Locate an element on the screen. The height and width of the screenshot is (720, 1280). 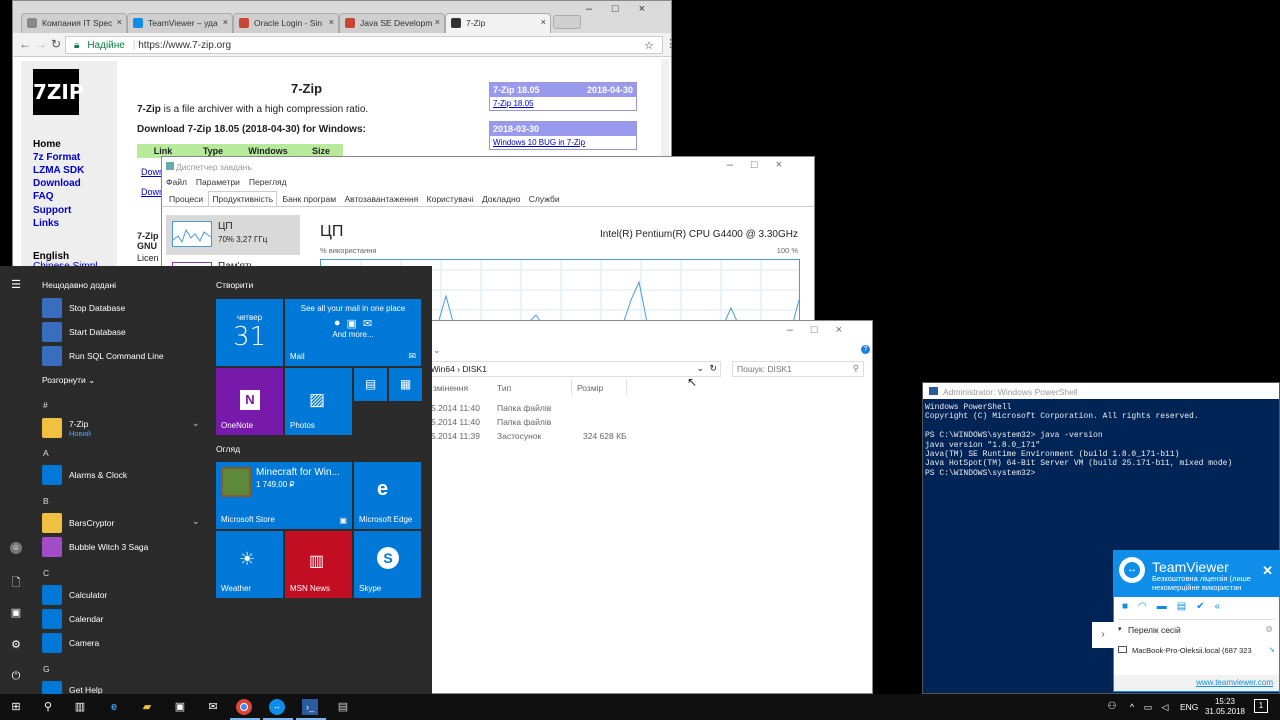
weather-tile: ☀ Weather is located at coordinates (249, 564).